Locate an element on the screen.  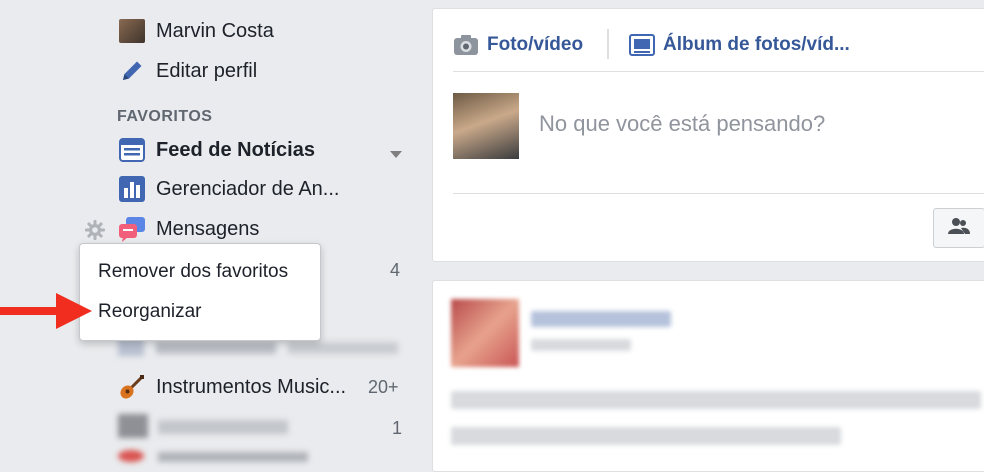
tab-label: Foto/vídeo is located at coordinates (535, 44).